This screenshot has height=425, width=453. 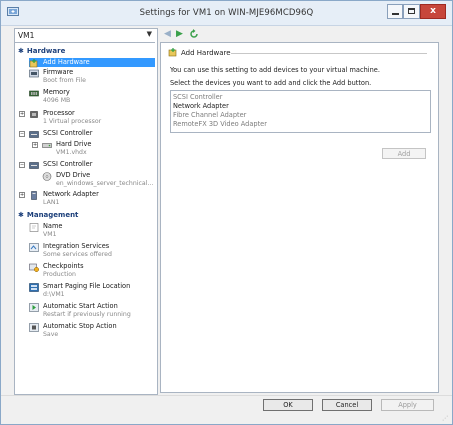 What do you see at coordinates (34, 195) in the screenshot?
I see `network-adapter-icon` at bounding box center [34, 195].